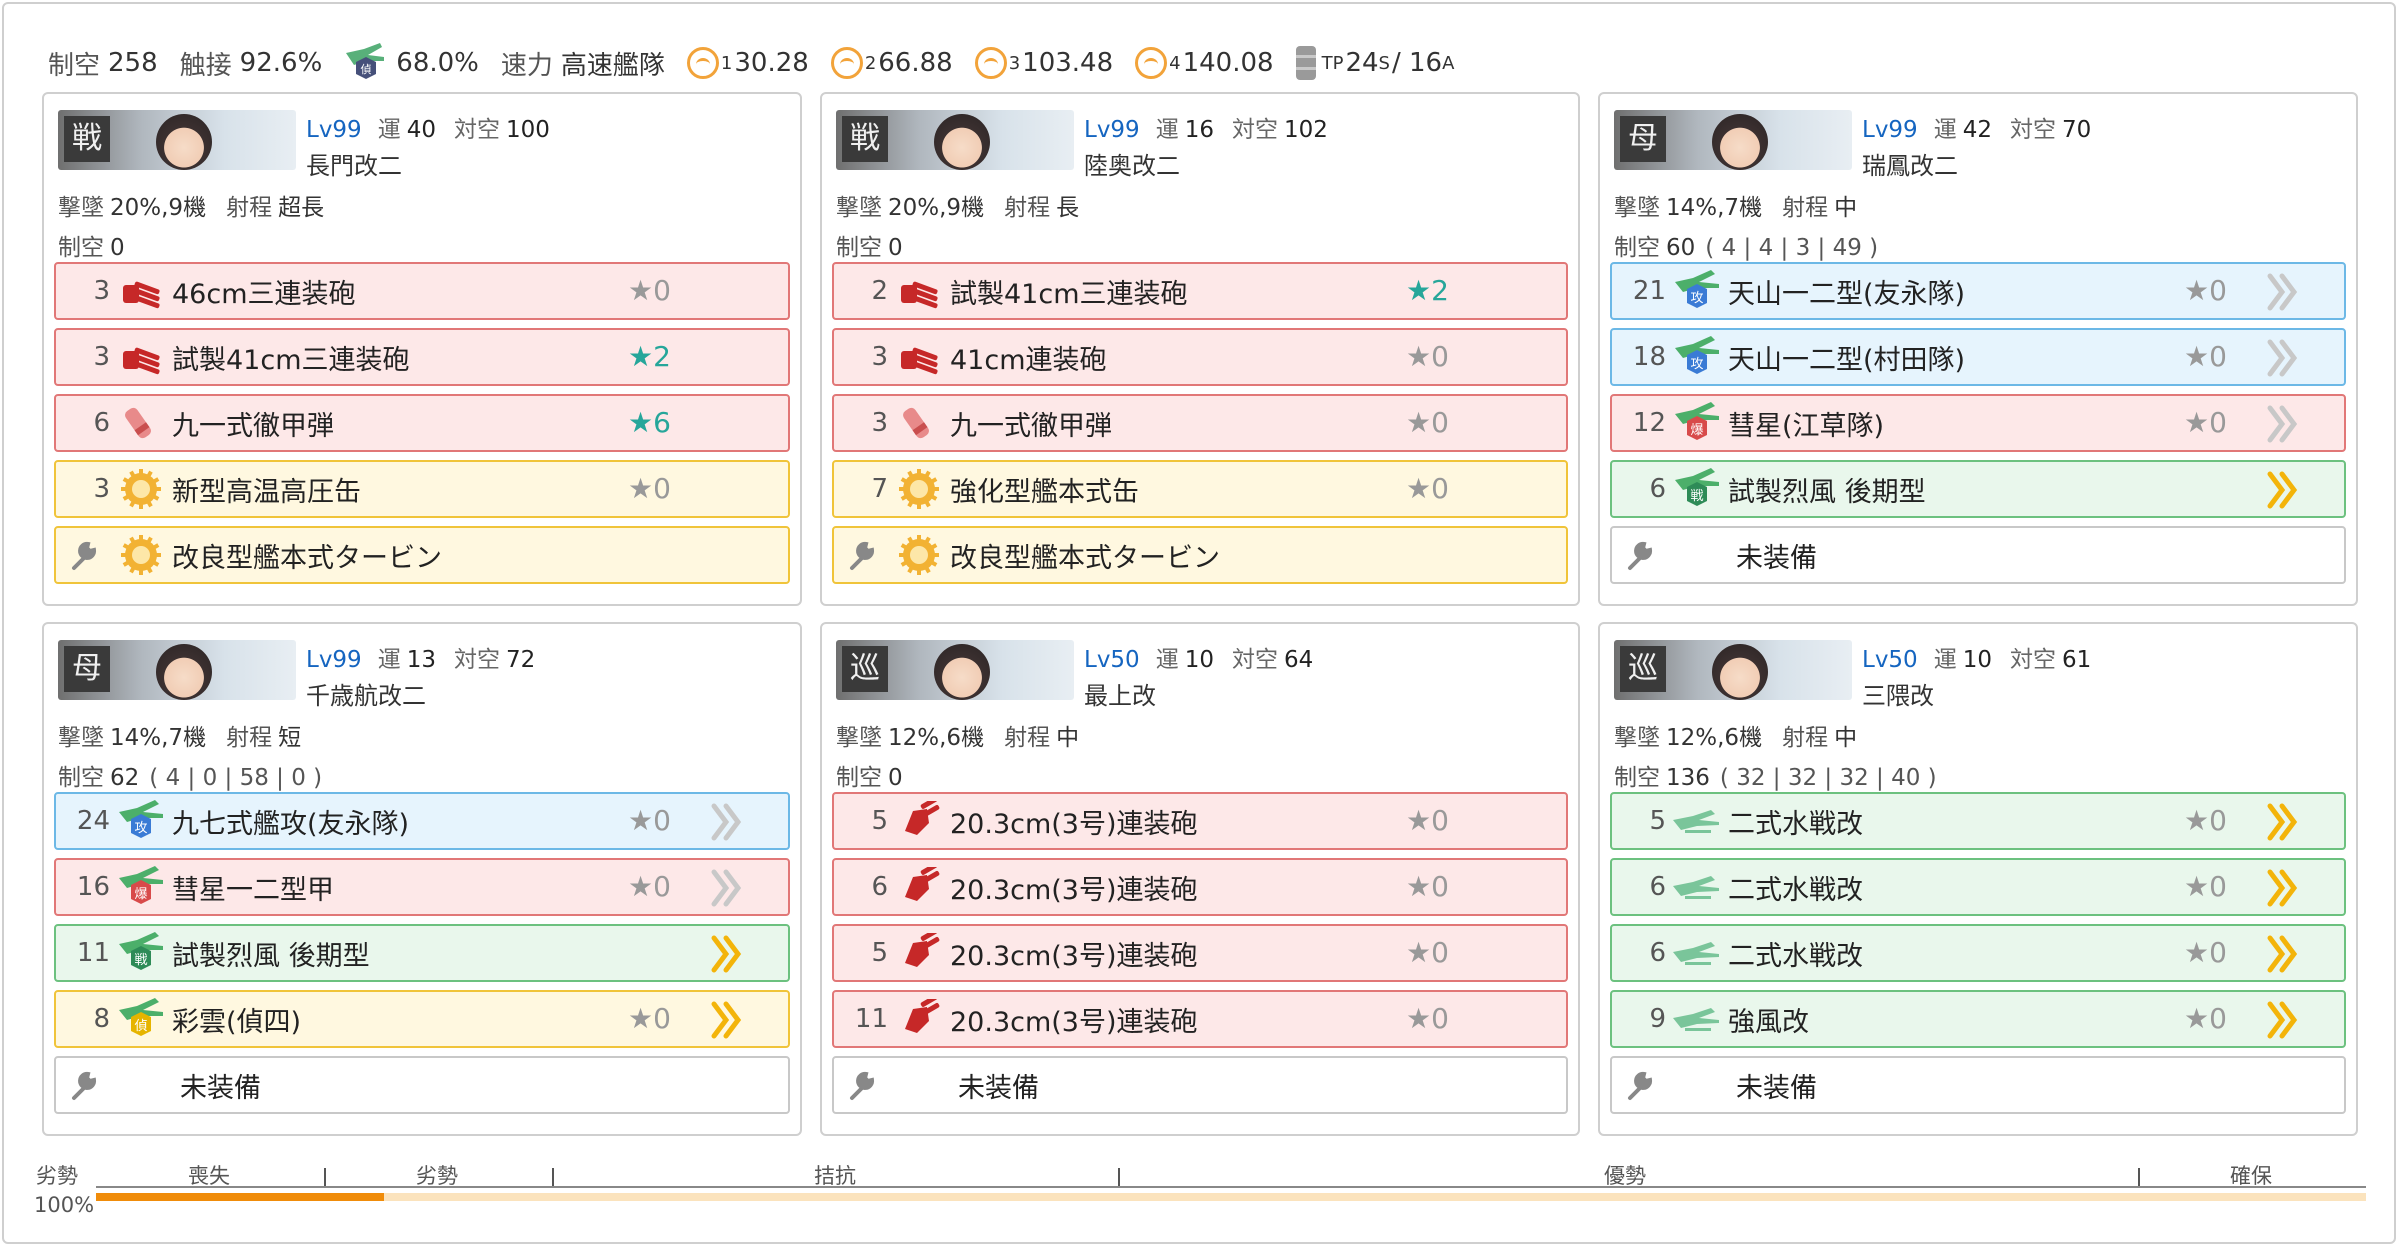 The width and height of the screenshot is (2400, 1248). Describe the element at coordinates (879, 821) in the screenshot. I see `slot-count: 5` at that location.